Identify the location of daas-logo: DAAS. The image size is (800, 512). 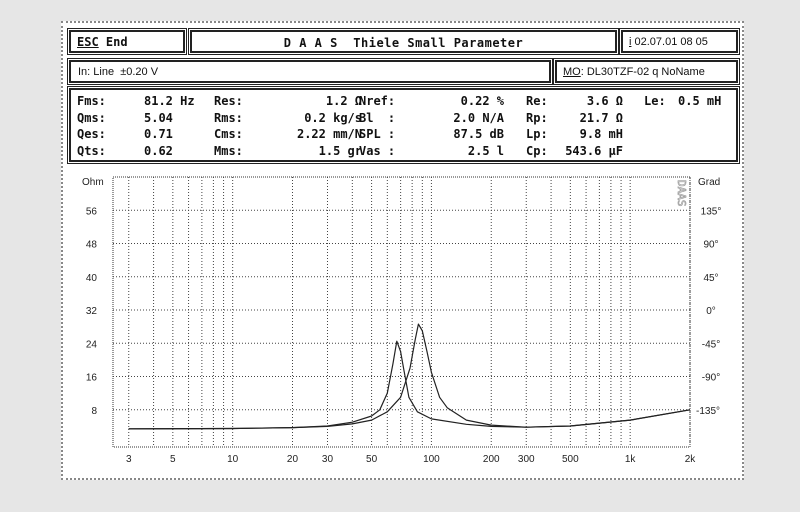
(681, 193).